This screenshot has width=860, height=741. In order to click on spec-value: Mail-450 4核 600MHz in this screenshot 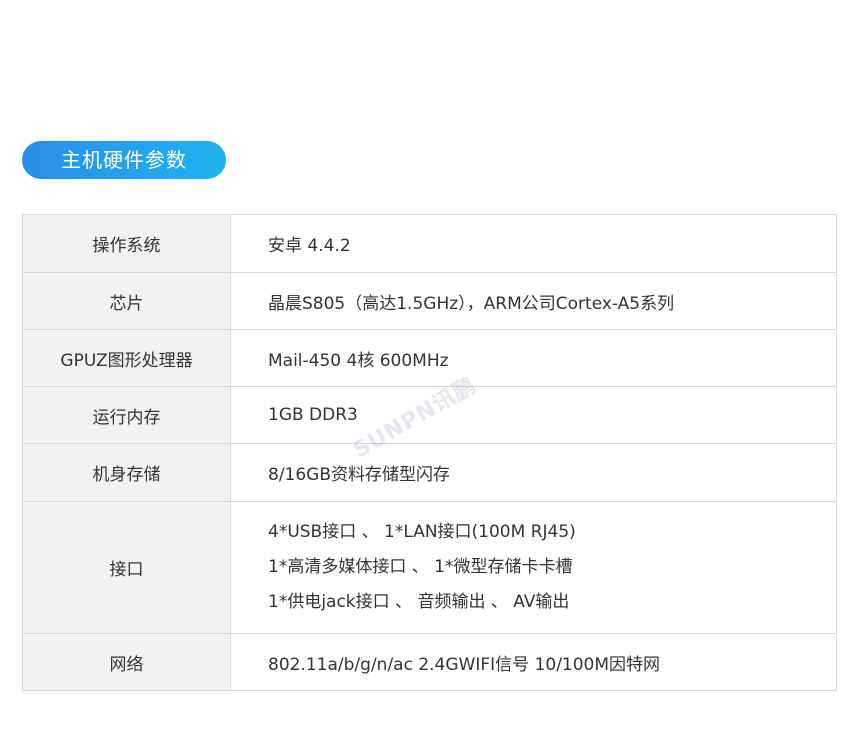, I will do `click(533, 358)`.